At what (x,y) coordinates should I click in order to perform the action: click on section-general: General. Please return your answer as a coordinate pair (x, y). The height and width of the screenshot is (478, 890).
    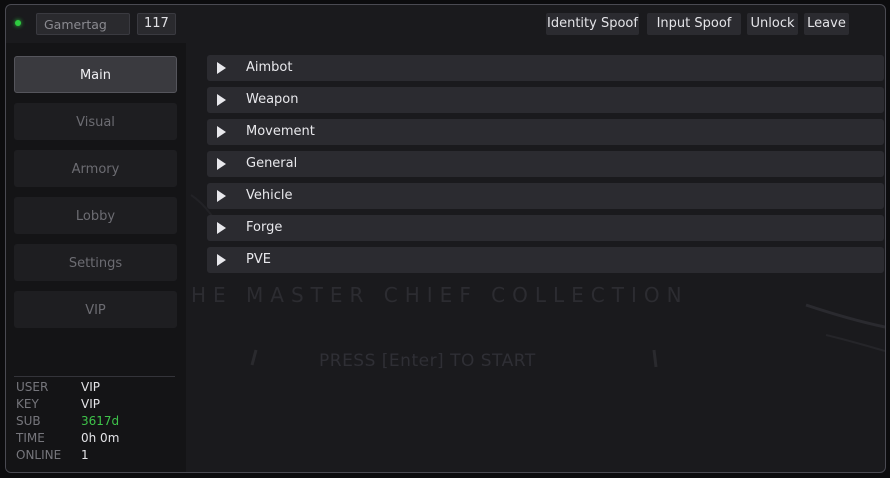
    Looking at the image, I should click on (545, 164).